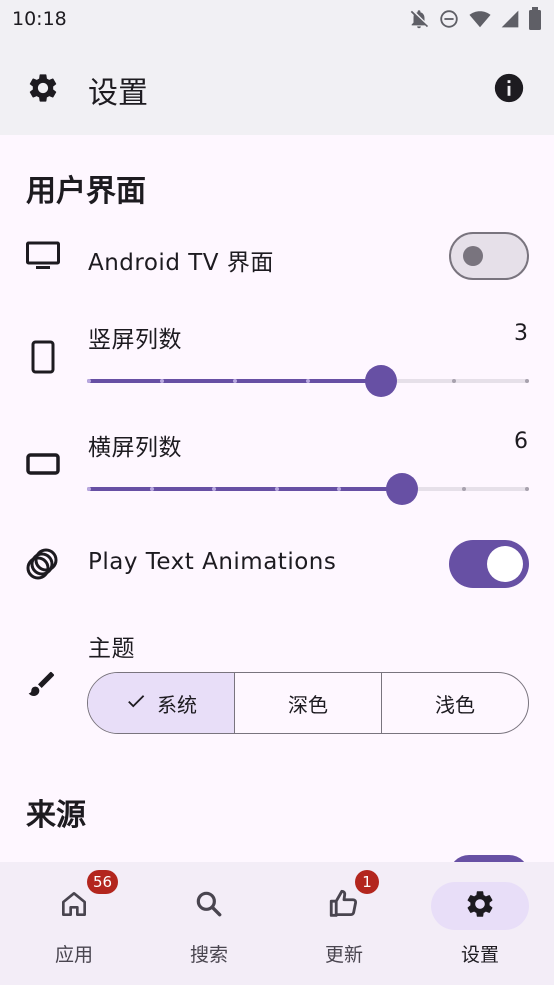  I want to click on theme-label: 主题, so click(111, 649).